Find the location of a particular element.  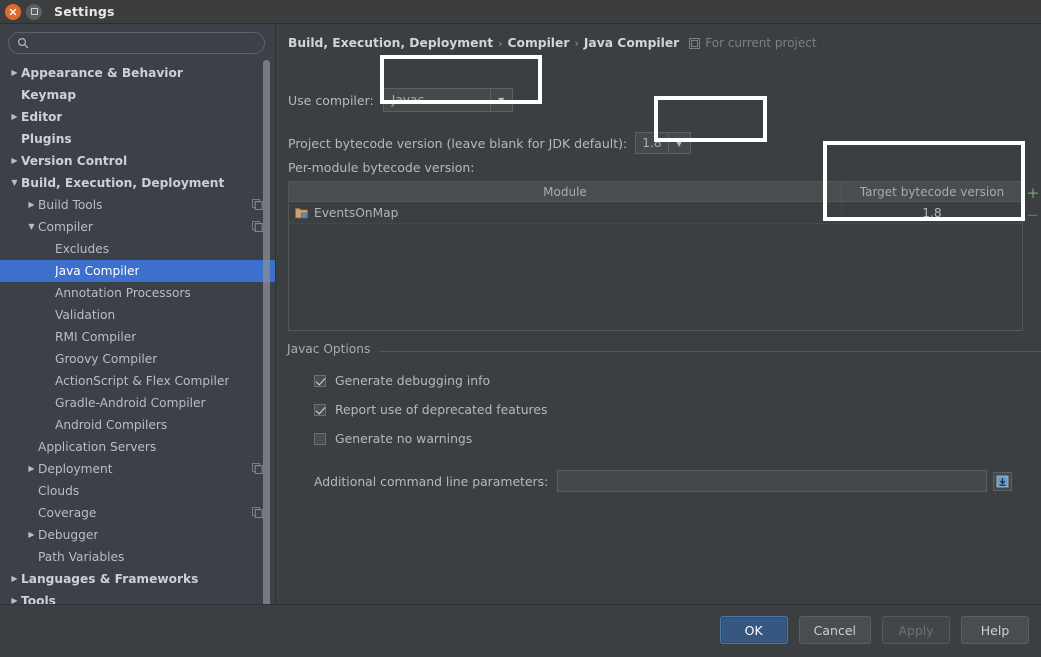

sidebar-item-annotation-processors: Annotation Processors is located at coordinates (137, 293).